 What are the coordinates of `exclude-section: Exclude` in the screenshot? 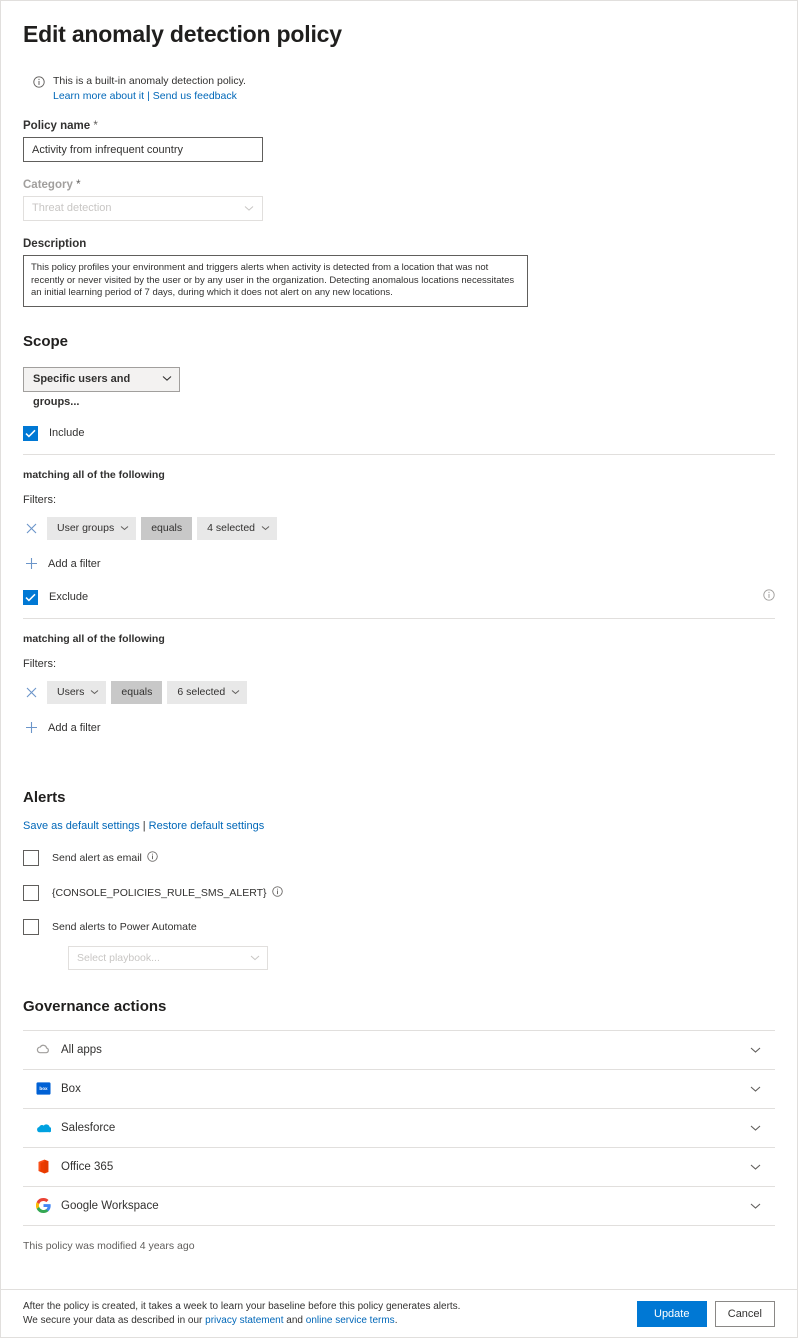 It's located at (399, 597).